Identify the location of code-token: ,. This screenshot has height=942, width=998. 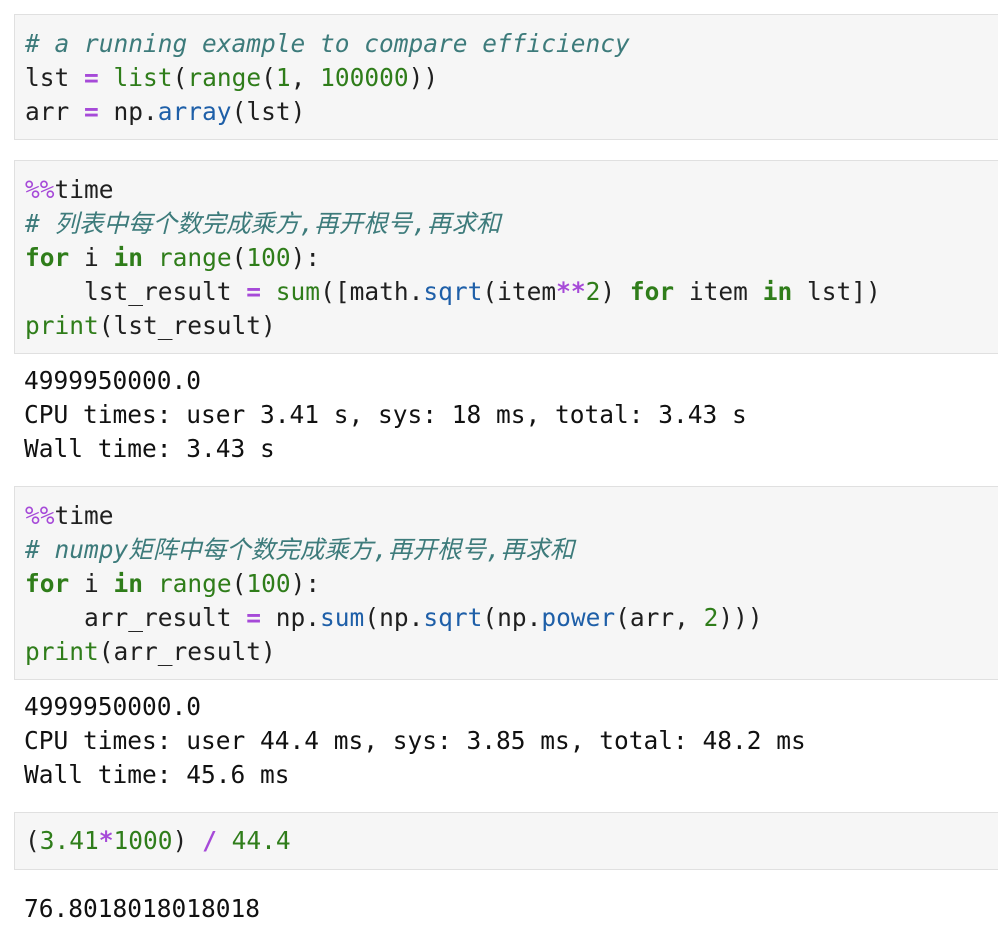
(305, 77).